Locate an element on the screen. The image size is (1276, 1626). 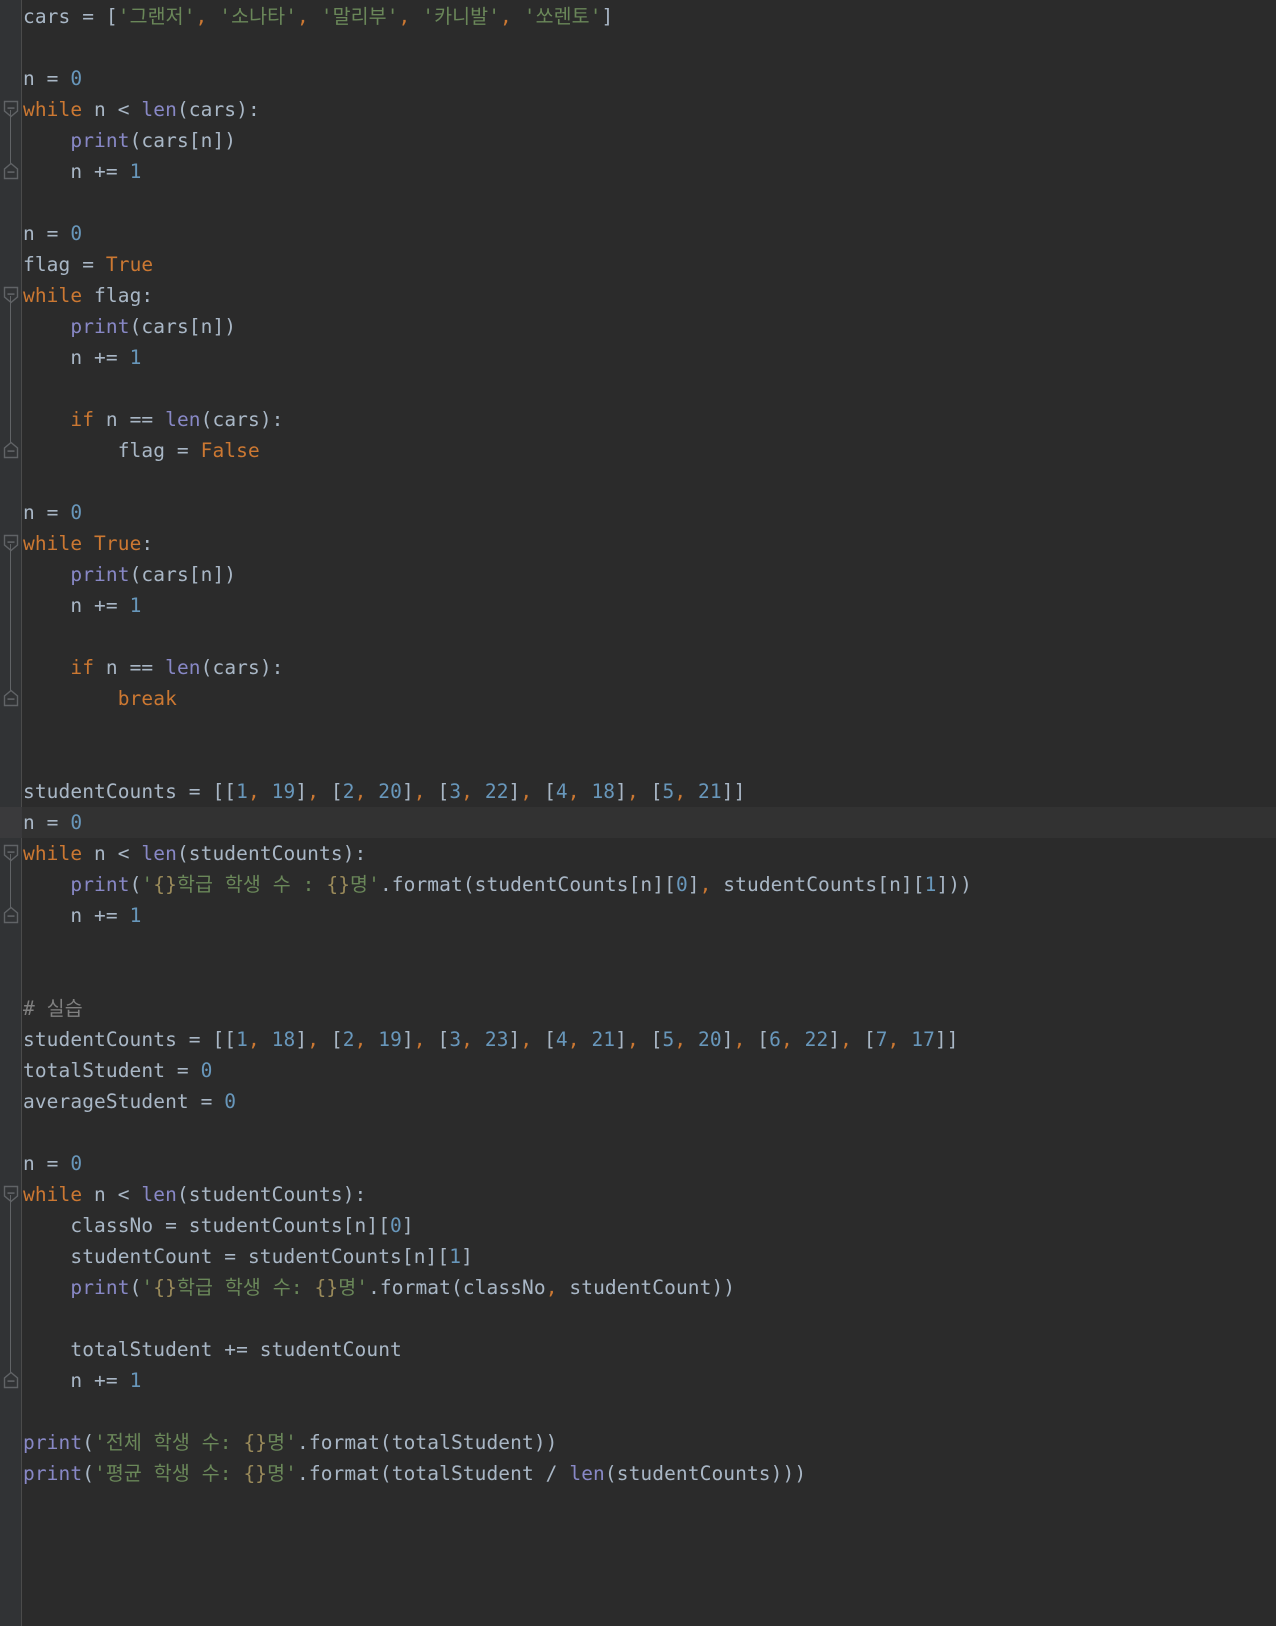
code-token-punct: ] is located at coordinates (514, 1039).